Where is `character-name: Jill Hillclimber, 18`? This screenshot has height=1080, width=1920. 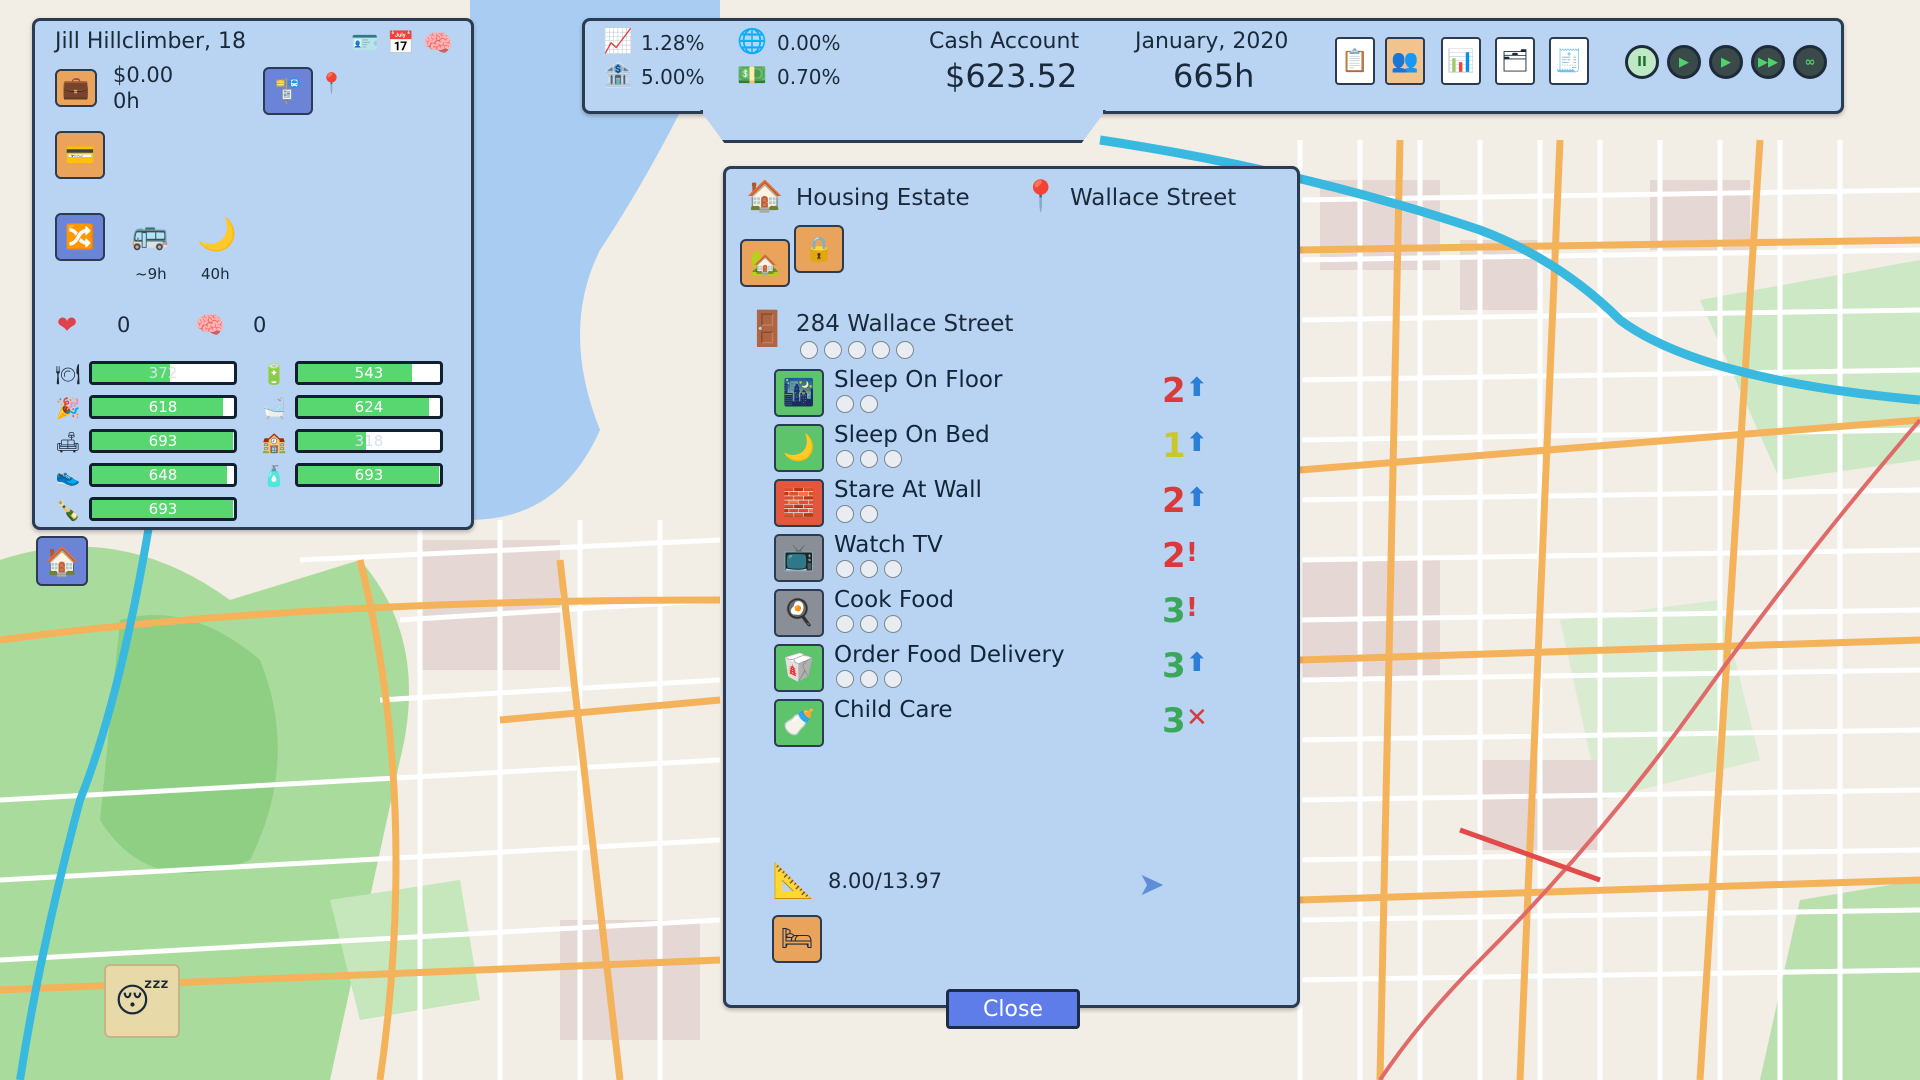 character-name: Jill Hillclimber, 18 is located at coordinates (150, 41).